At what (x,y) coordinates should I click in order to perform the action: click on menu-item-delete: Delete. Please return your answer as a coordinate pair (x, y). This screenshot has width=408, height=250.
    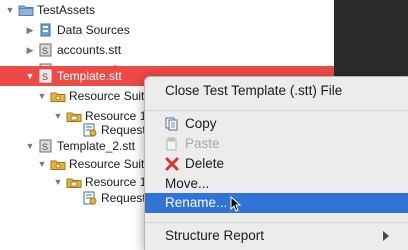
    Looking at the image, I should click on (276, 164).